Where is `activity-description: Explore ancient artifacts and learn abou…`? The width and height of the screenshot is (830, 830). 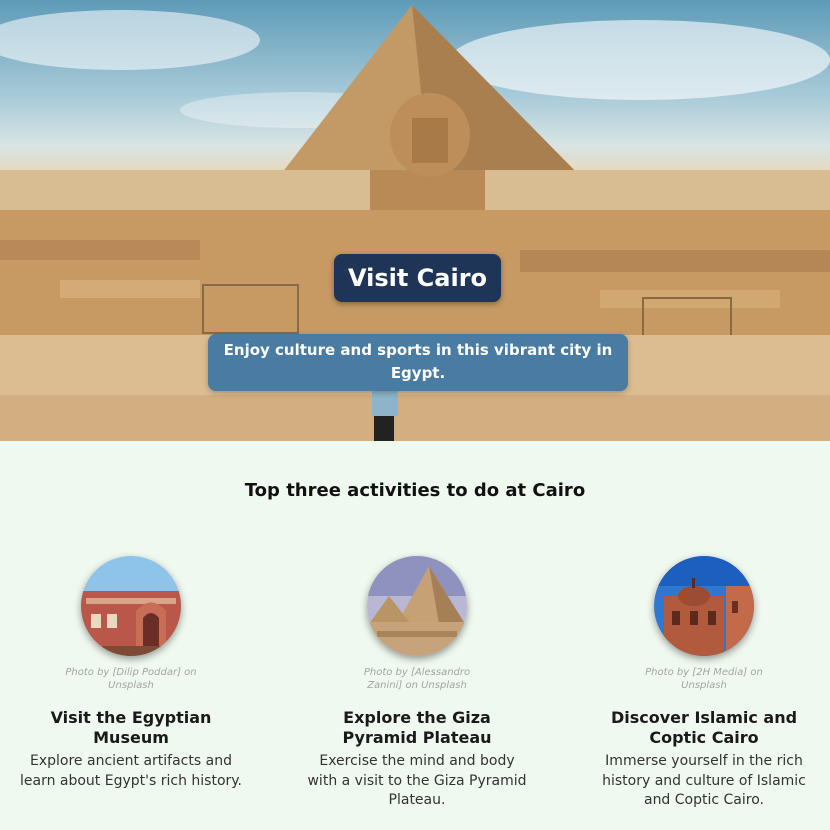 activity-description: Explore ancient artifacts and learn abou… is located at coordinates (131, 771).